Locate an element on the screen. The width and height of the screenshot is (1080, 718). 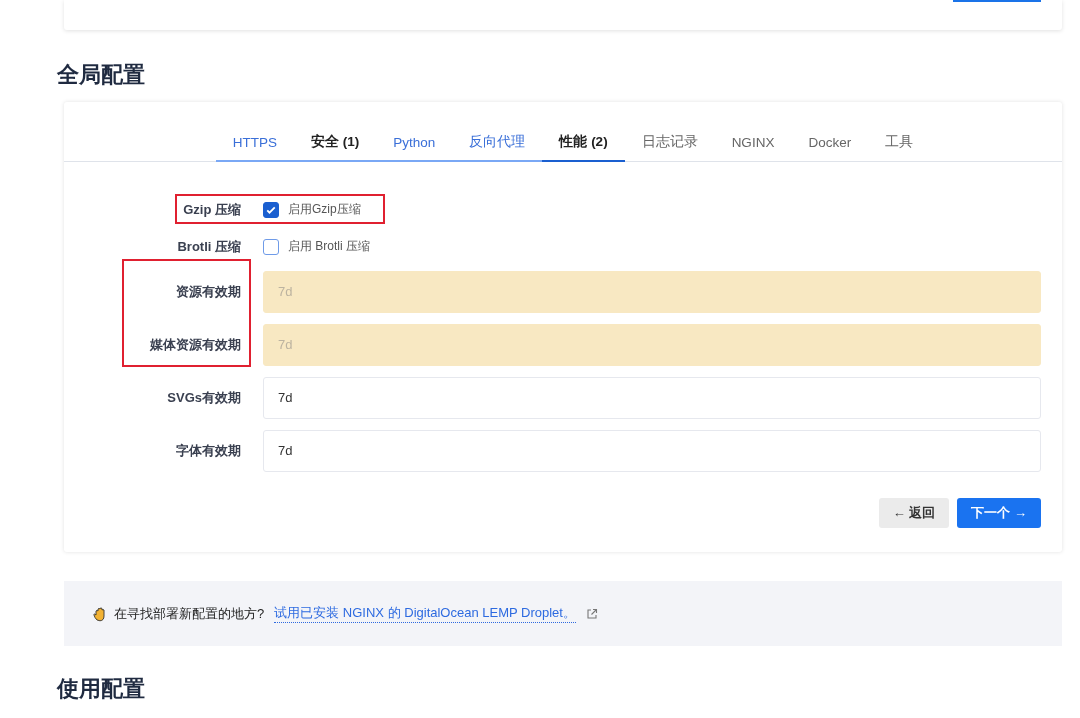
tab: 反向代理 is located at coordinates (497, 143).